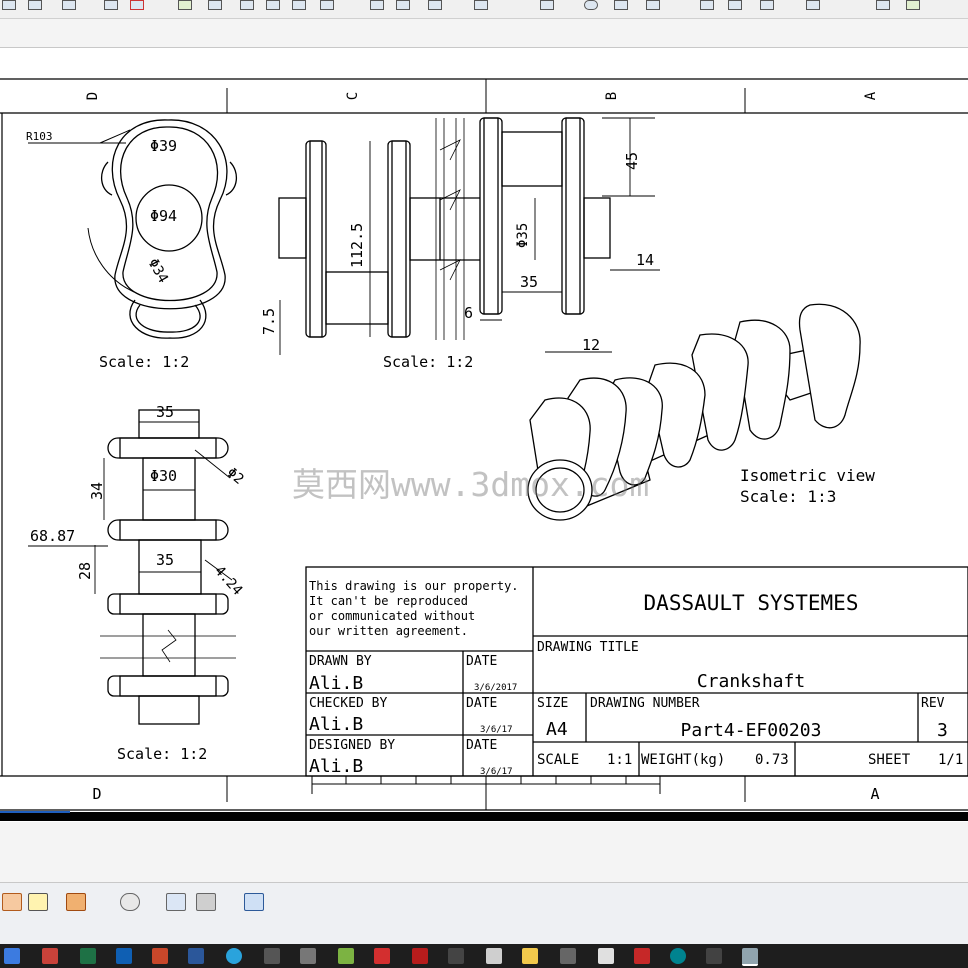 Image resolution: width=968 pixels, height=968 pixels. Describe the element at coordinates (645, 260) in the screenshot. I see `dim-14: 14` at that location.